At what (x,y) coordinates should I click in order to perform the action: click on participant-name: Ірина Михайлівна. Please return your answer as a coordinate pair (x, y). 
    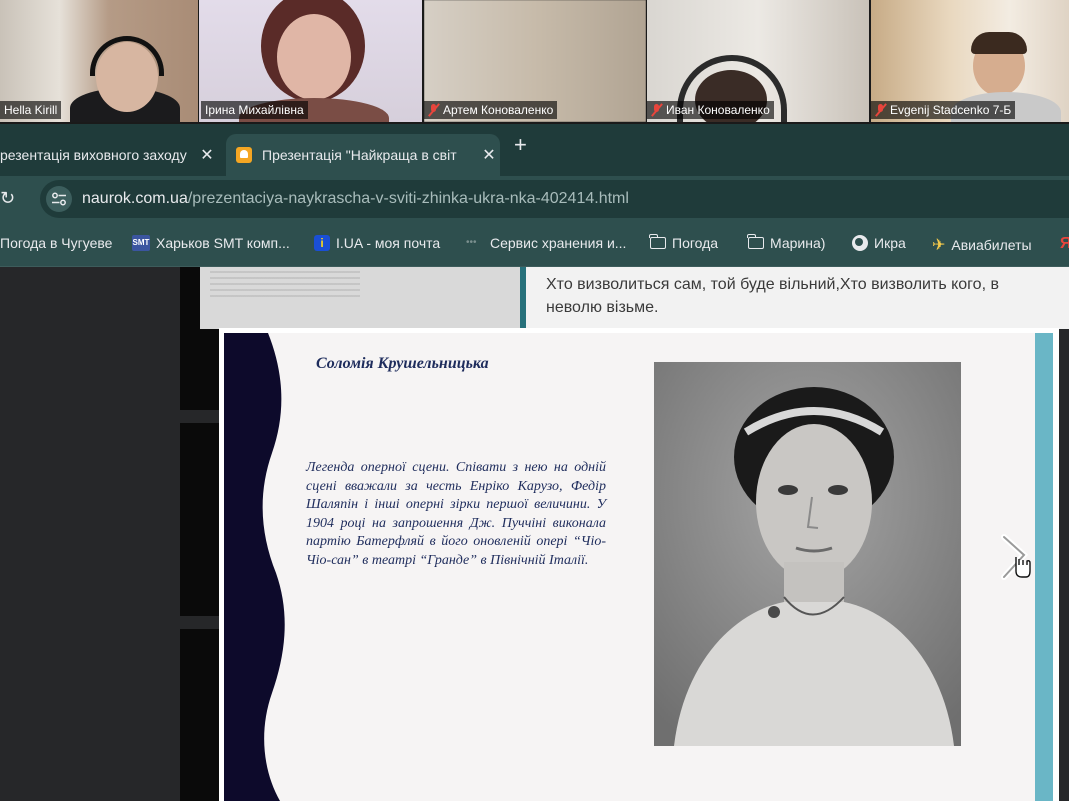
    Looking at the image, I should click on (254, 110).